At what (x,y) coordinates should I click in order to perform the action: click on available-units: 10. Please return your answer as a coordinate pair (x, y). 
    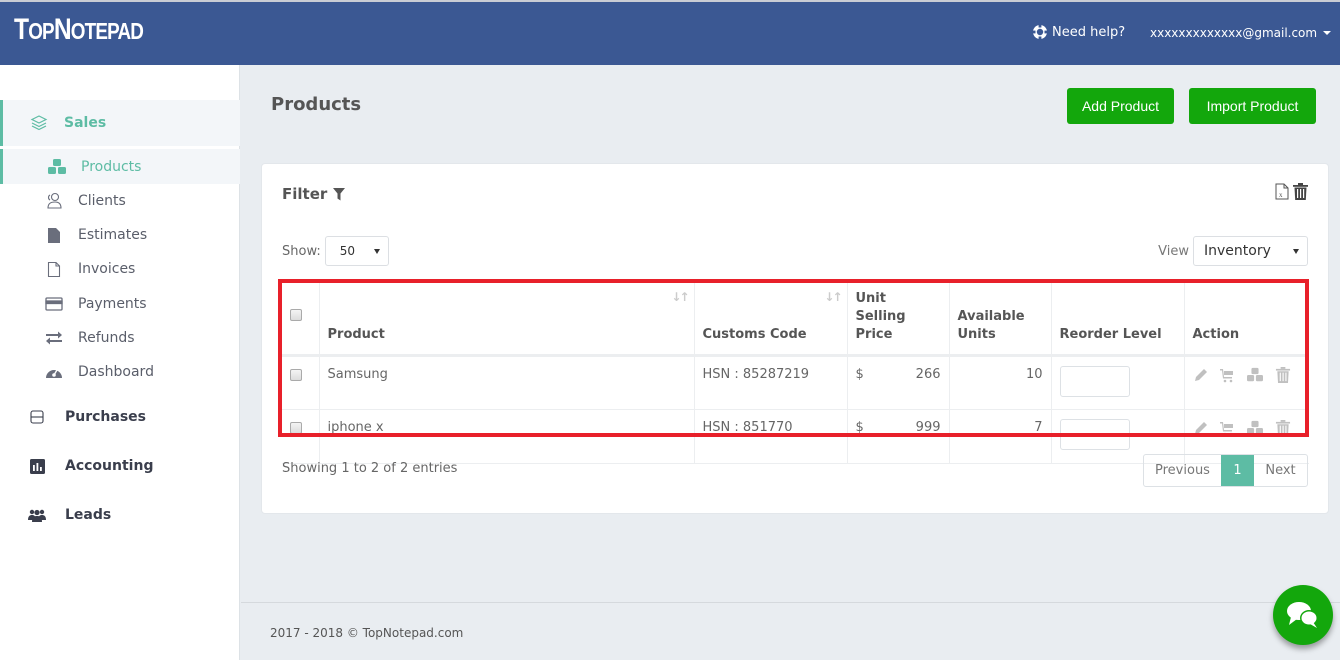
    Looking at the image, I should click on (1000, 382).